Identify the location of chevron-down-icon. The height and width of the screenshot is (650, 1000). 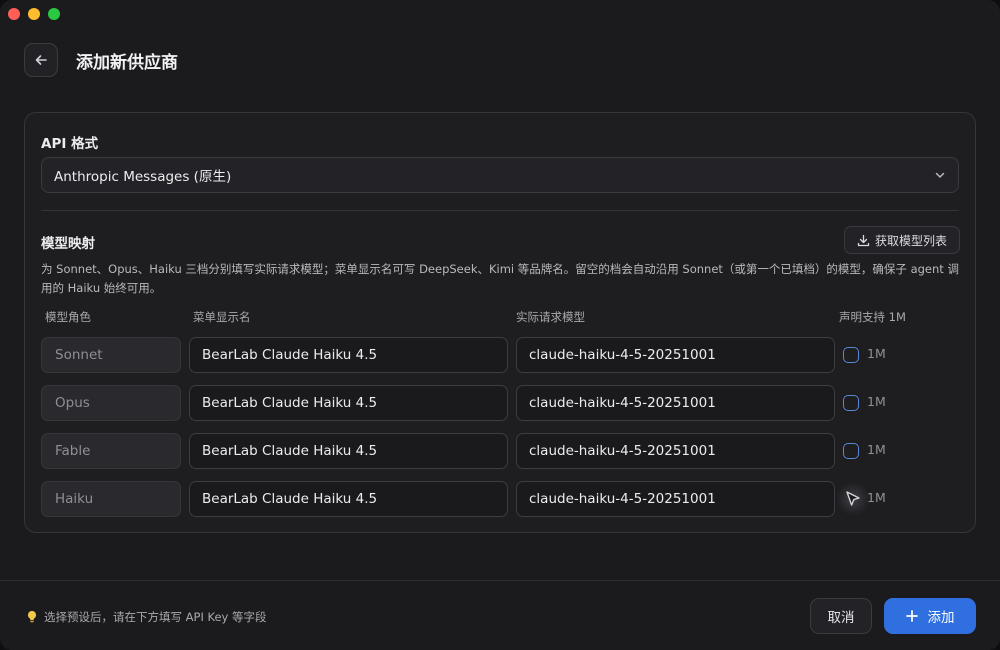
(940, 175).